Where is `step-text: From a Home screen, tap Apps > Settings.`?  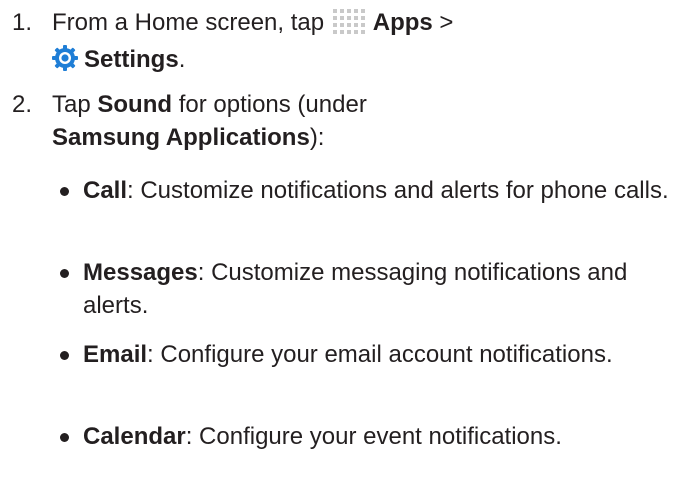
step-text: From a Home screen, tap Apps > Settings. is located at coordinates (366, 43).